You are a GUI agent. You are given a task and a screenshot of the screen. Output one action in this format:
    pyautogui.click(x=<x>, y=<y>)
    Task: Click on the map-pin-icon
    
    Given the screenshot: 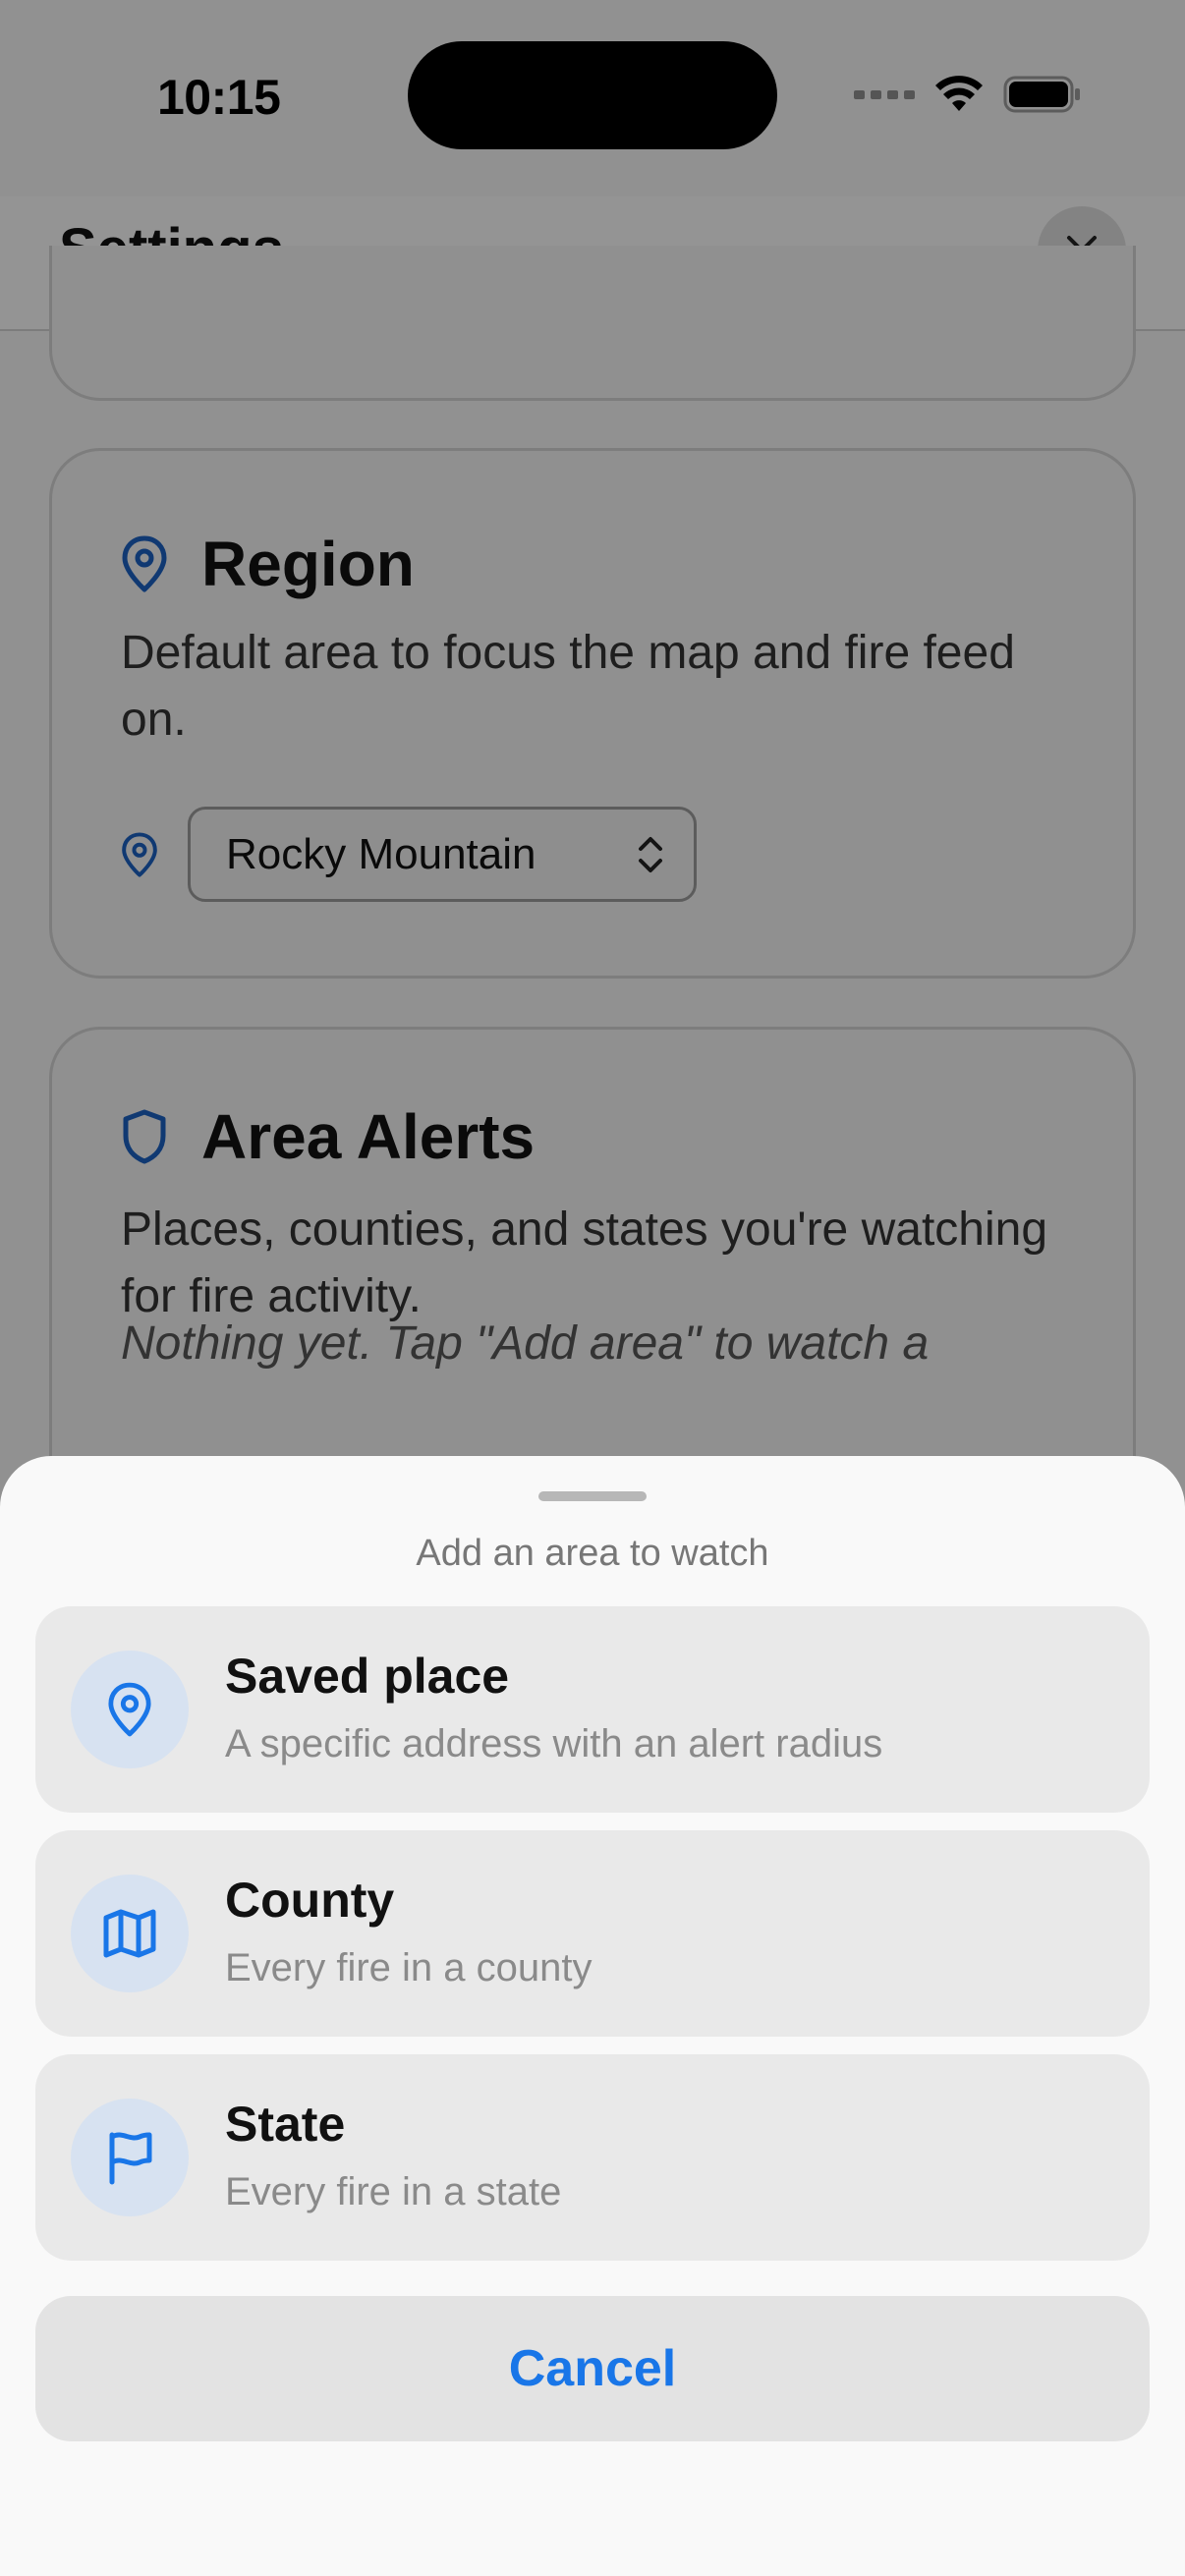 What is the action you would take?
    pyautogui.click(x=130, y=1709)
    